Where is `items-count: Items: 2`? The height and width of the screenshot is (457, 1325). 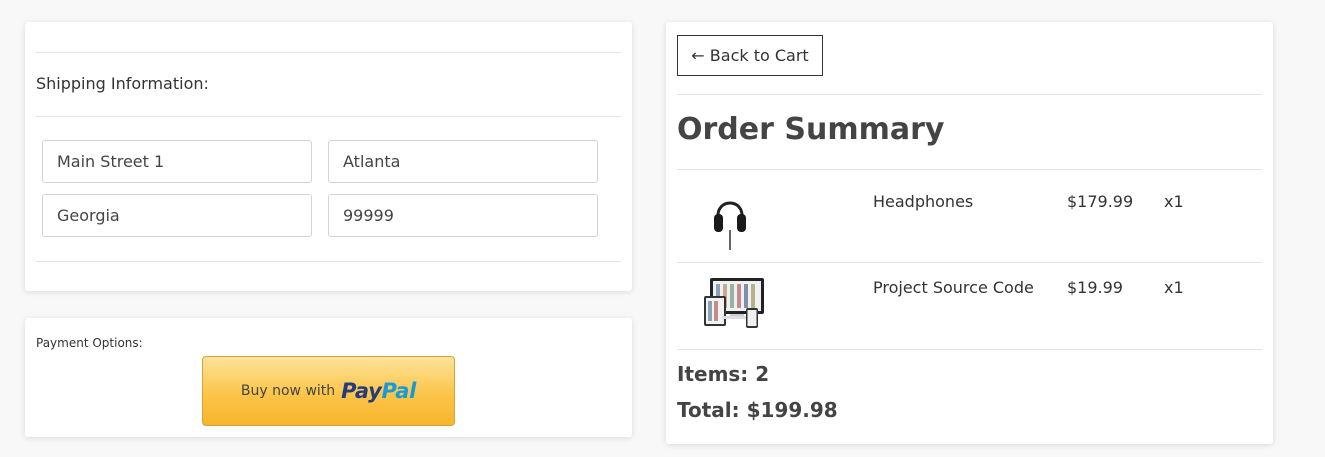 items-count: Items: 2 is located at coordinates (723, 374).